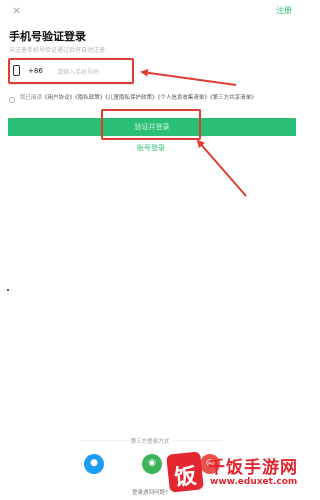 The image size is (320, 500). Describe the element at coordinates (253, 468) in the screenshot. I see `watermark-site-name: 千饭手游网` at that location.